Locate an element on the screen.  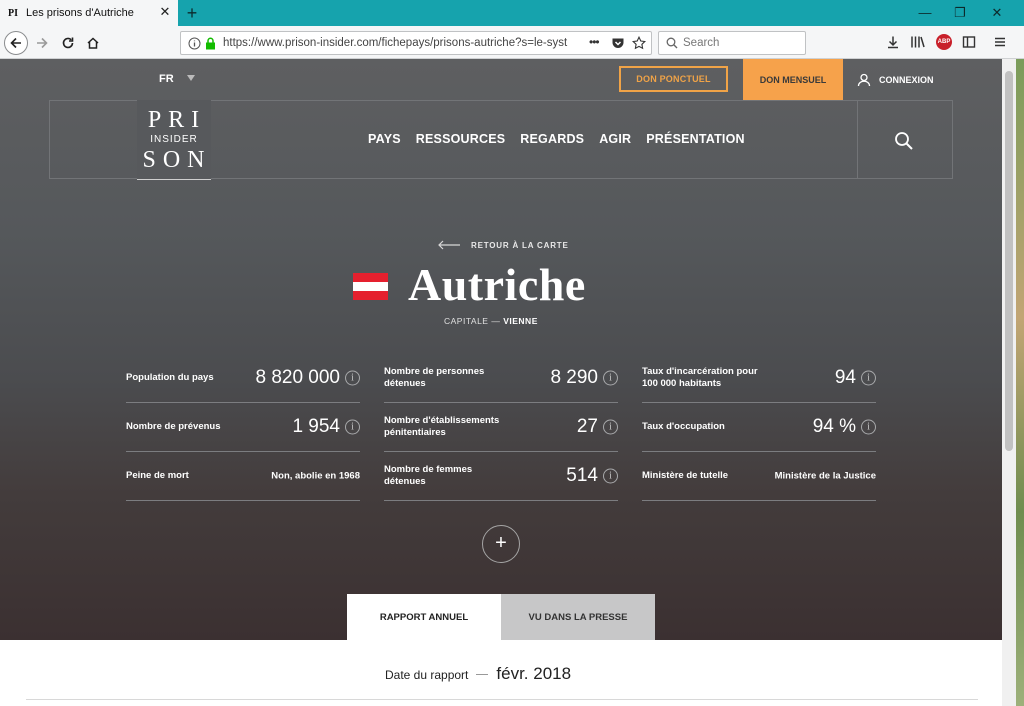
report-date-label: Date du rapport is located at coordinates (427, 675).